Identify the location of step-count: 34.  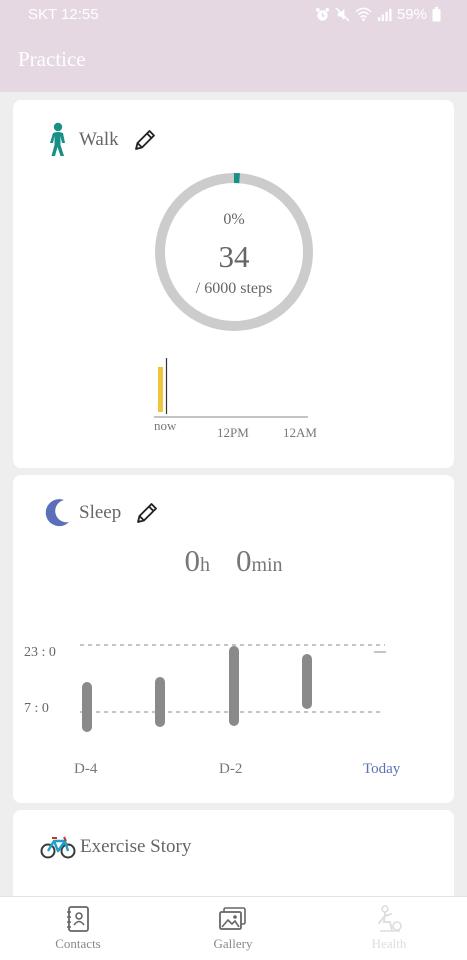
(234, 256).